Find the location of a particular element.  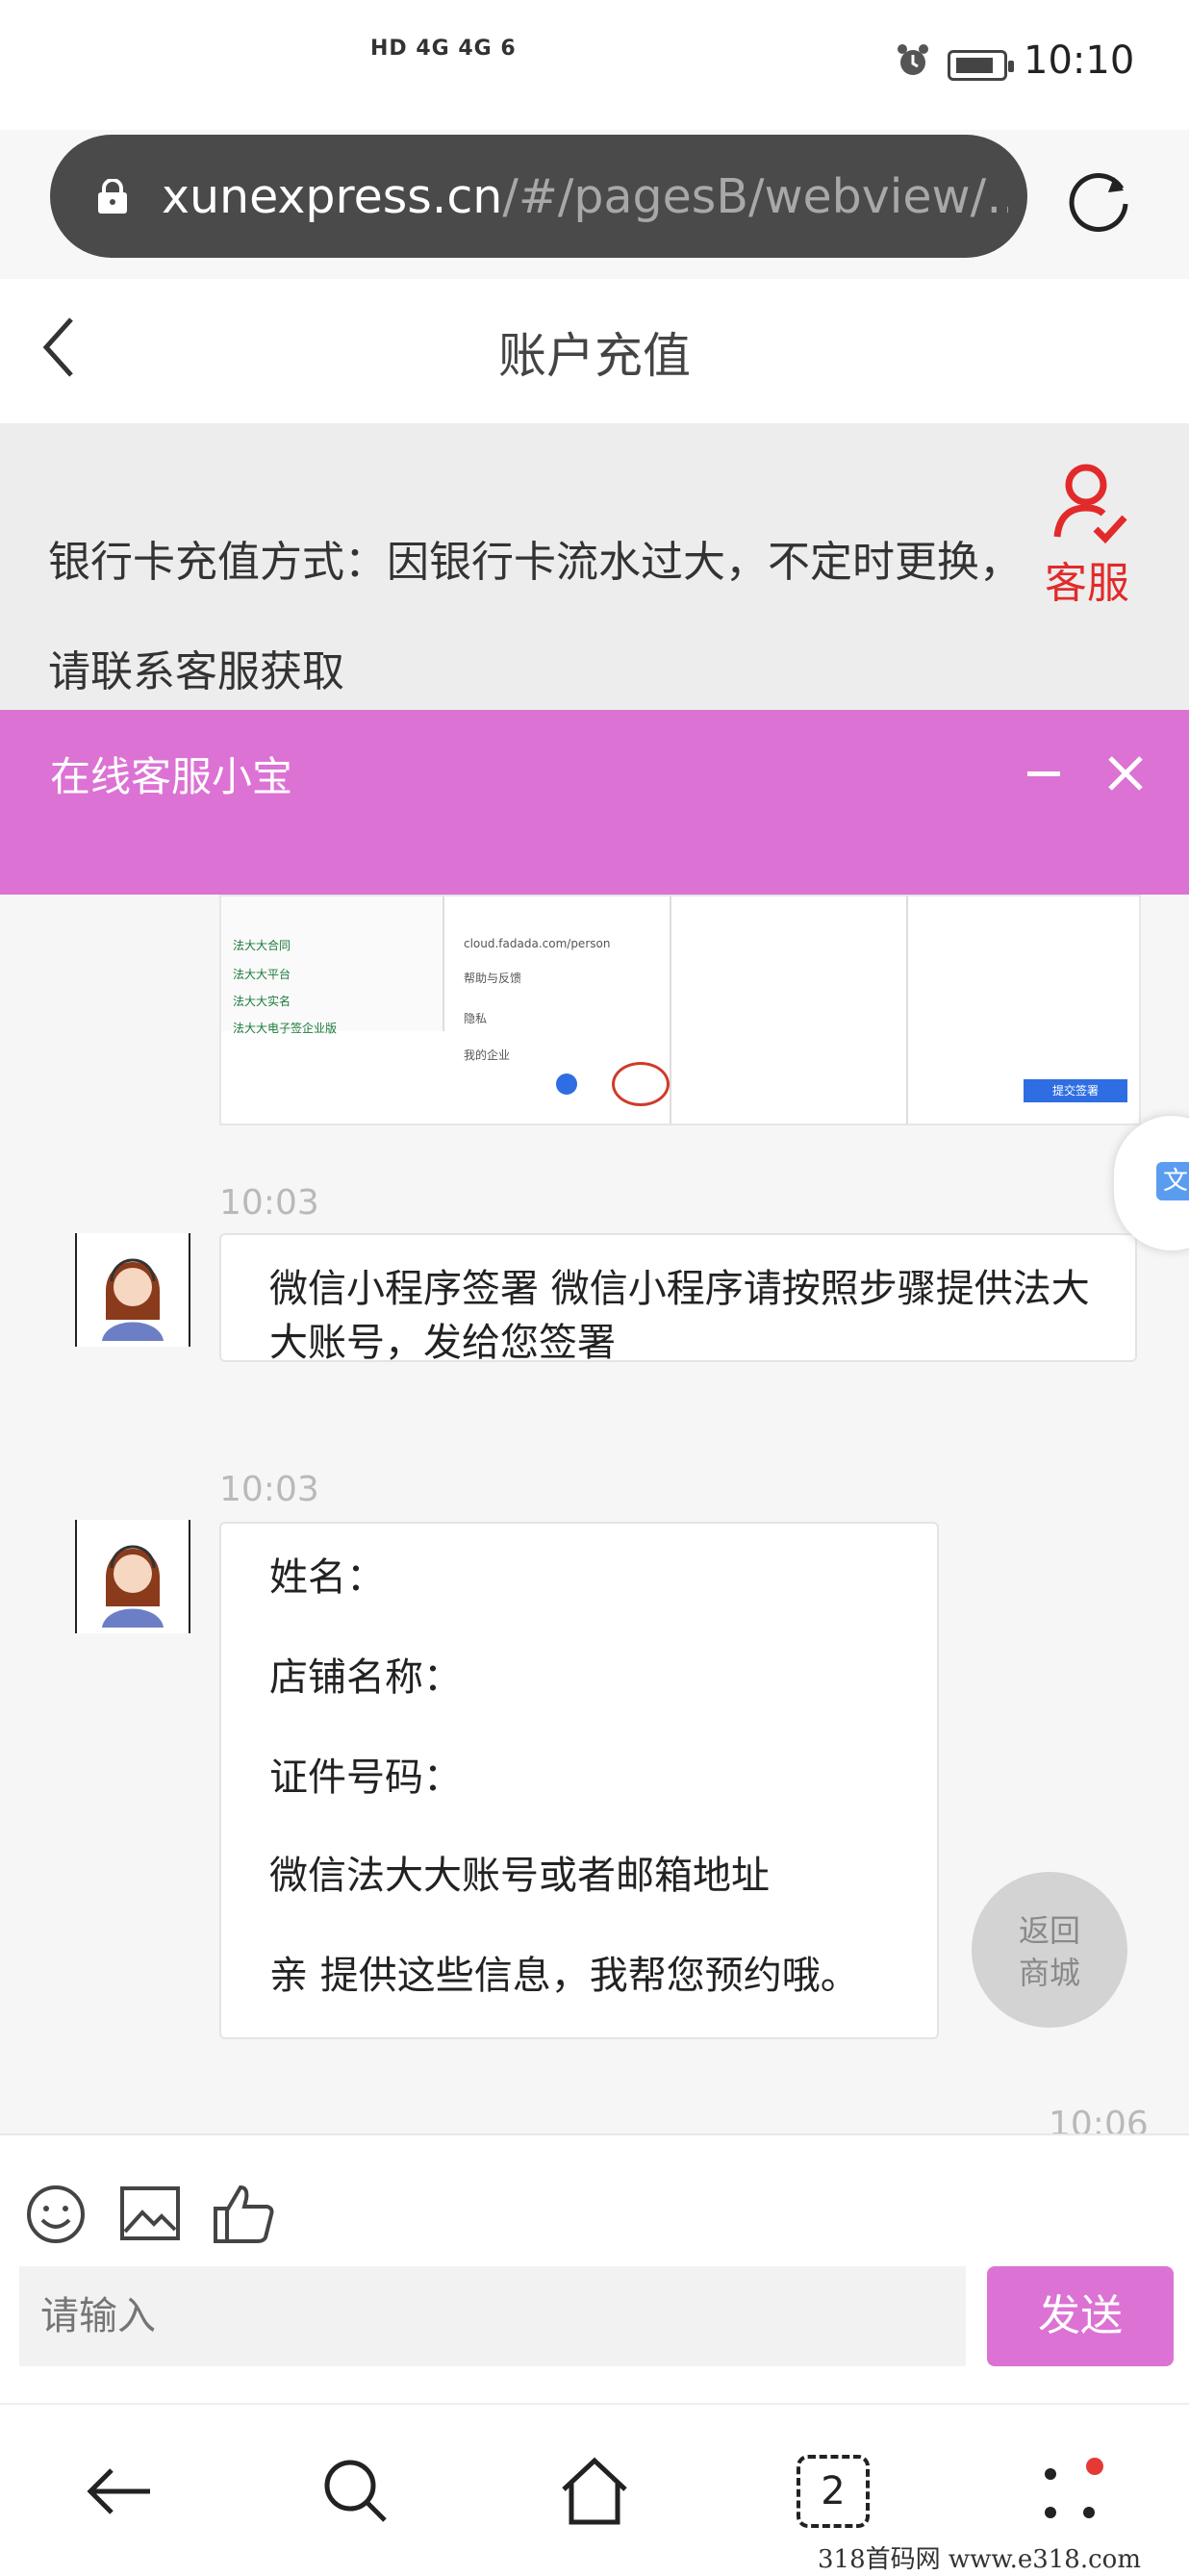

customer-service-button: 客服 is located at coordinates (1087, 537).